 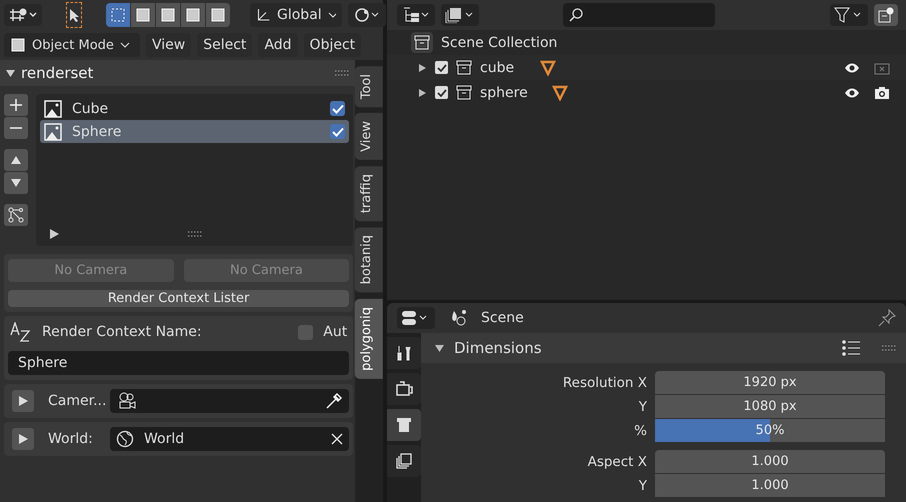 I want to click on close-icon, so click(x=337, y=439).